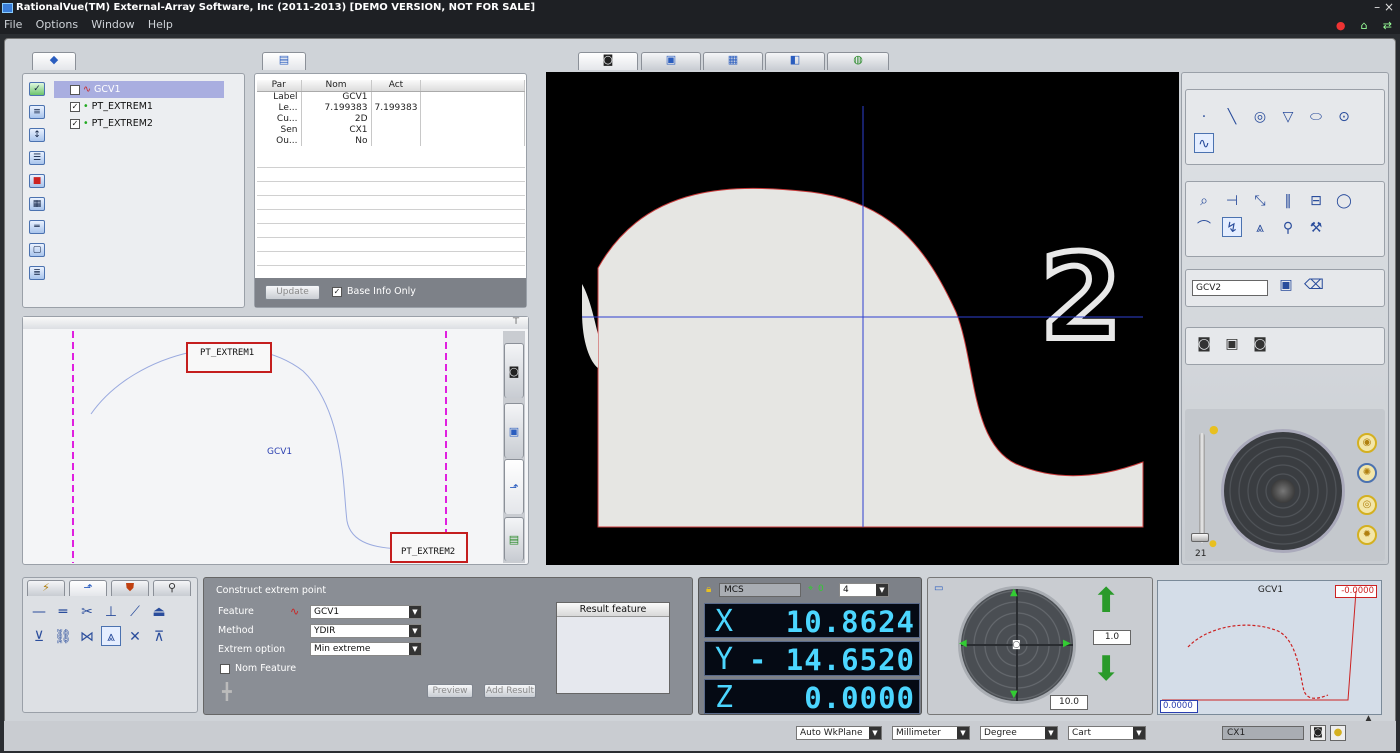 The width and height of the screenshot is (1400, 753). Describe the element at coordinates (263, 447) in the screenshot. I see `cad-canvas: PT_EXTREM1 GCV1 PT_EXTREM2` at that location.